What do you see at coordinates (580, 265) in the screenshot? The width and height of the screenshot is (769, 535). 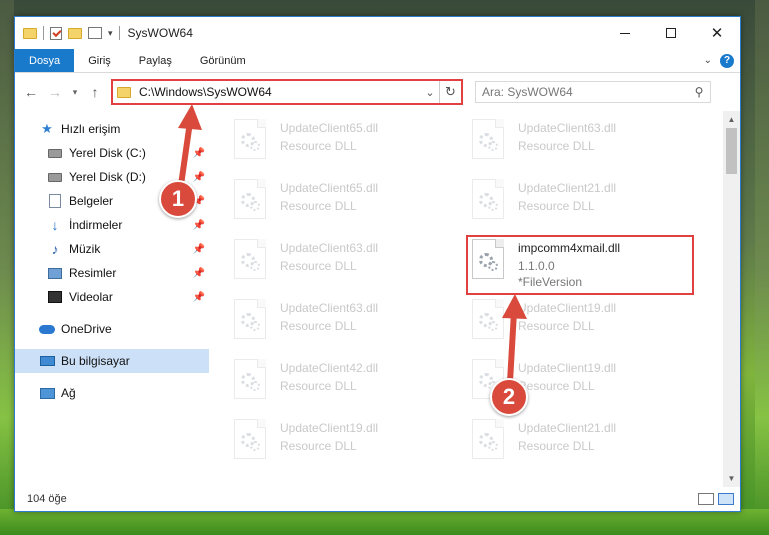 I see `file-highlight-box` at bounding box center [580, 265].